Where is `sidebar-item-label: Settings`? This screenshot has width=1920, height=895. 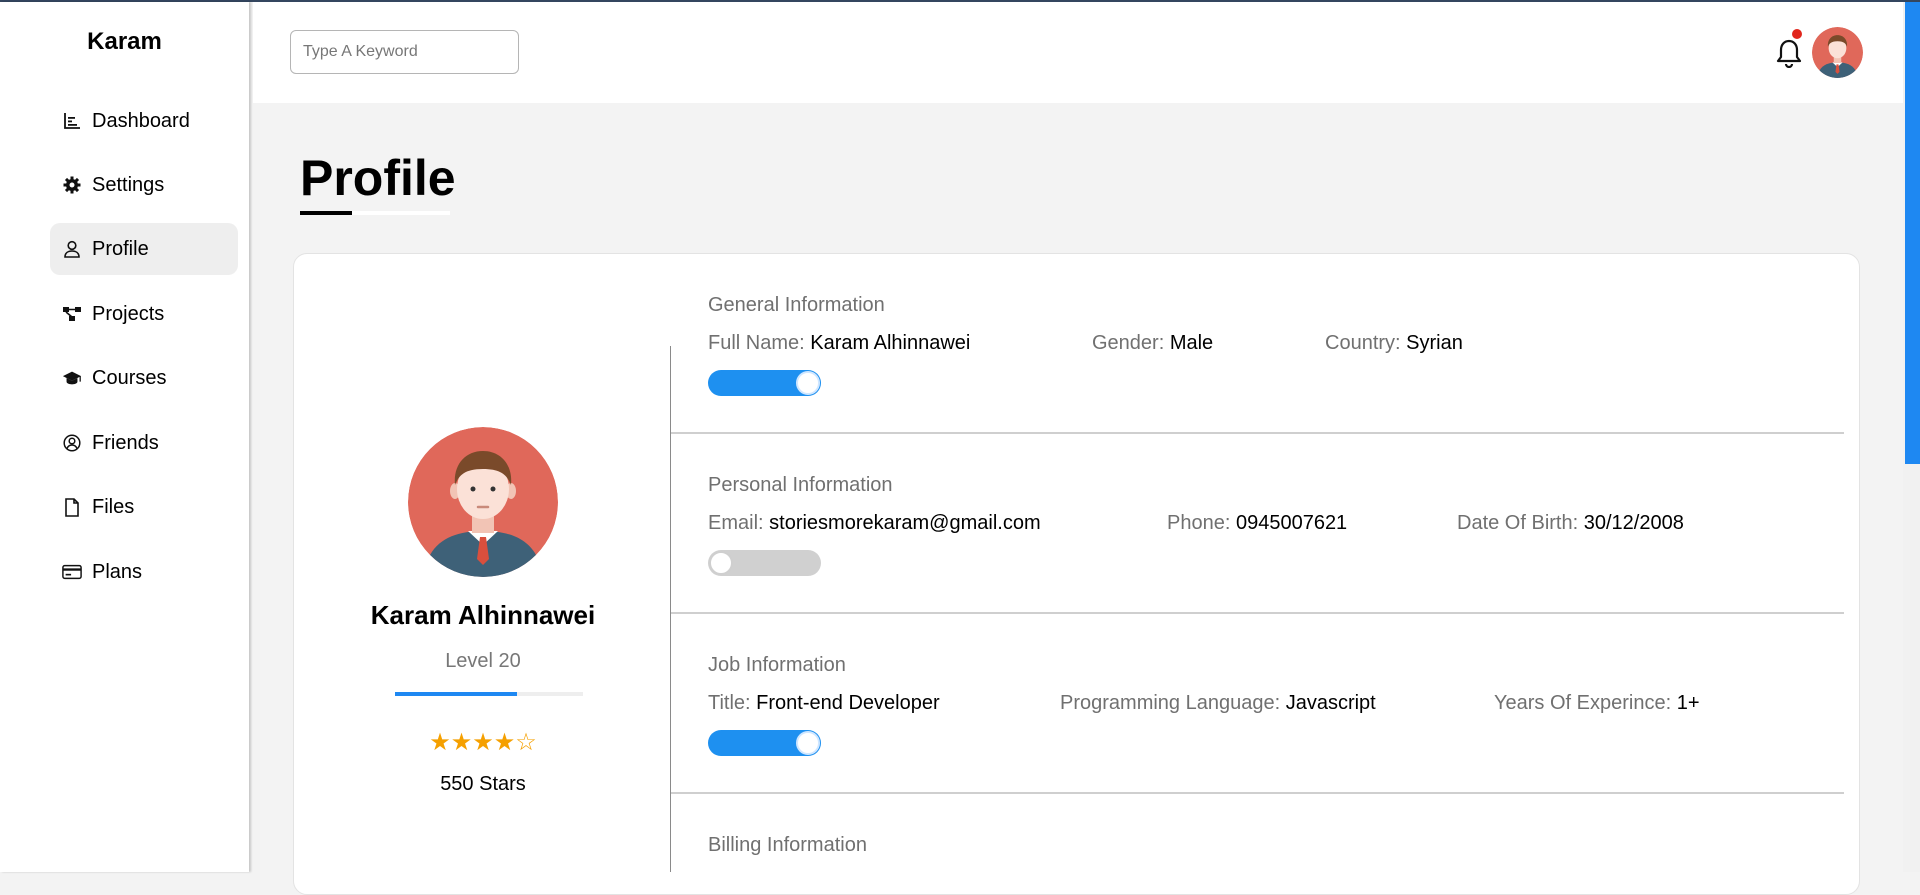 sidebar-item-label: Settings is located at coordinates (128, 184).